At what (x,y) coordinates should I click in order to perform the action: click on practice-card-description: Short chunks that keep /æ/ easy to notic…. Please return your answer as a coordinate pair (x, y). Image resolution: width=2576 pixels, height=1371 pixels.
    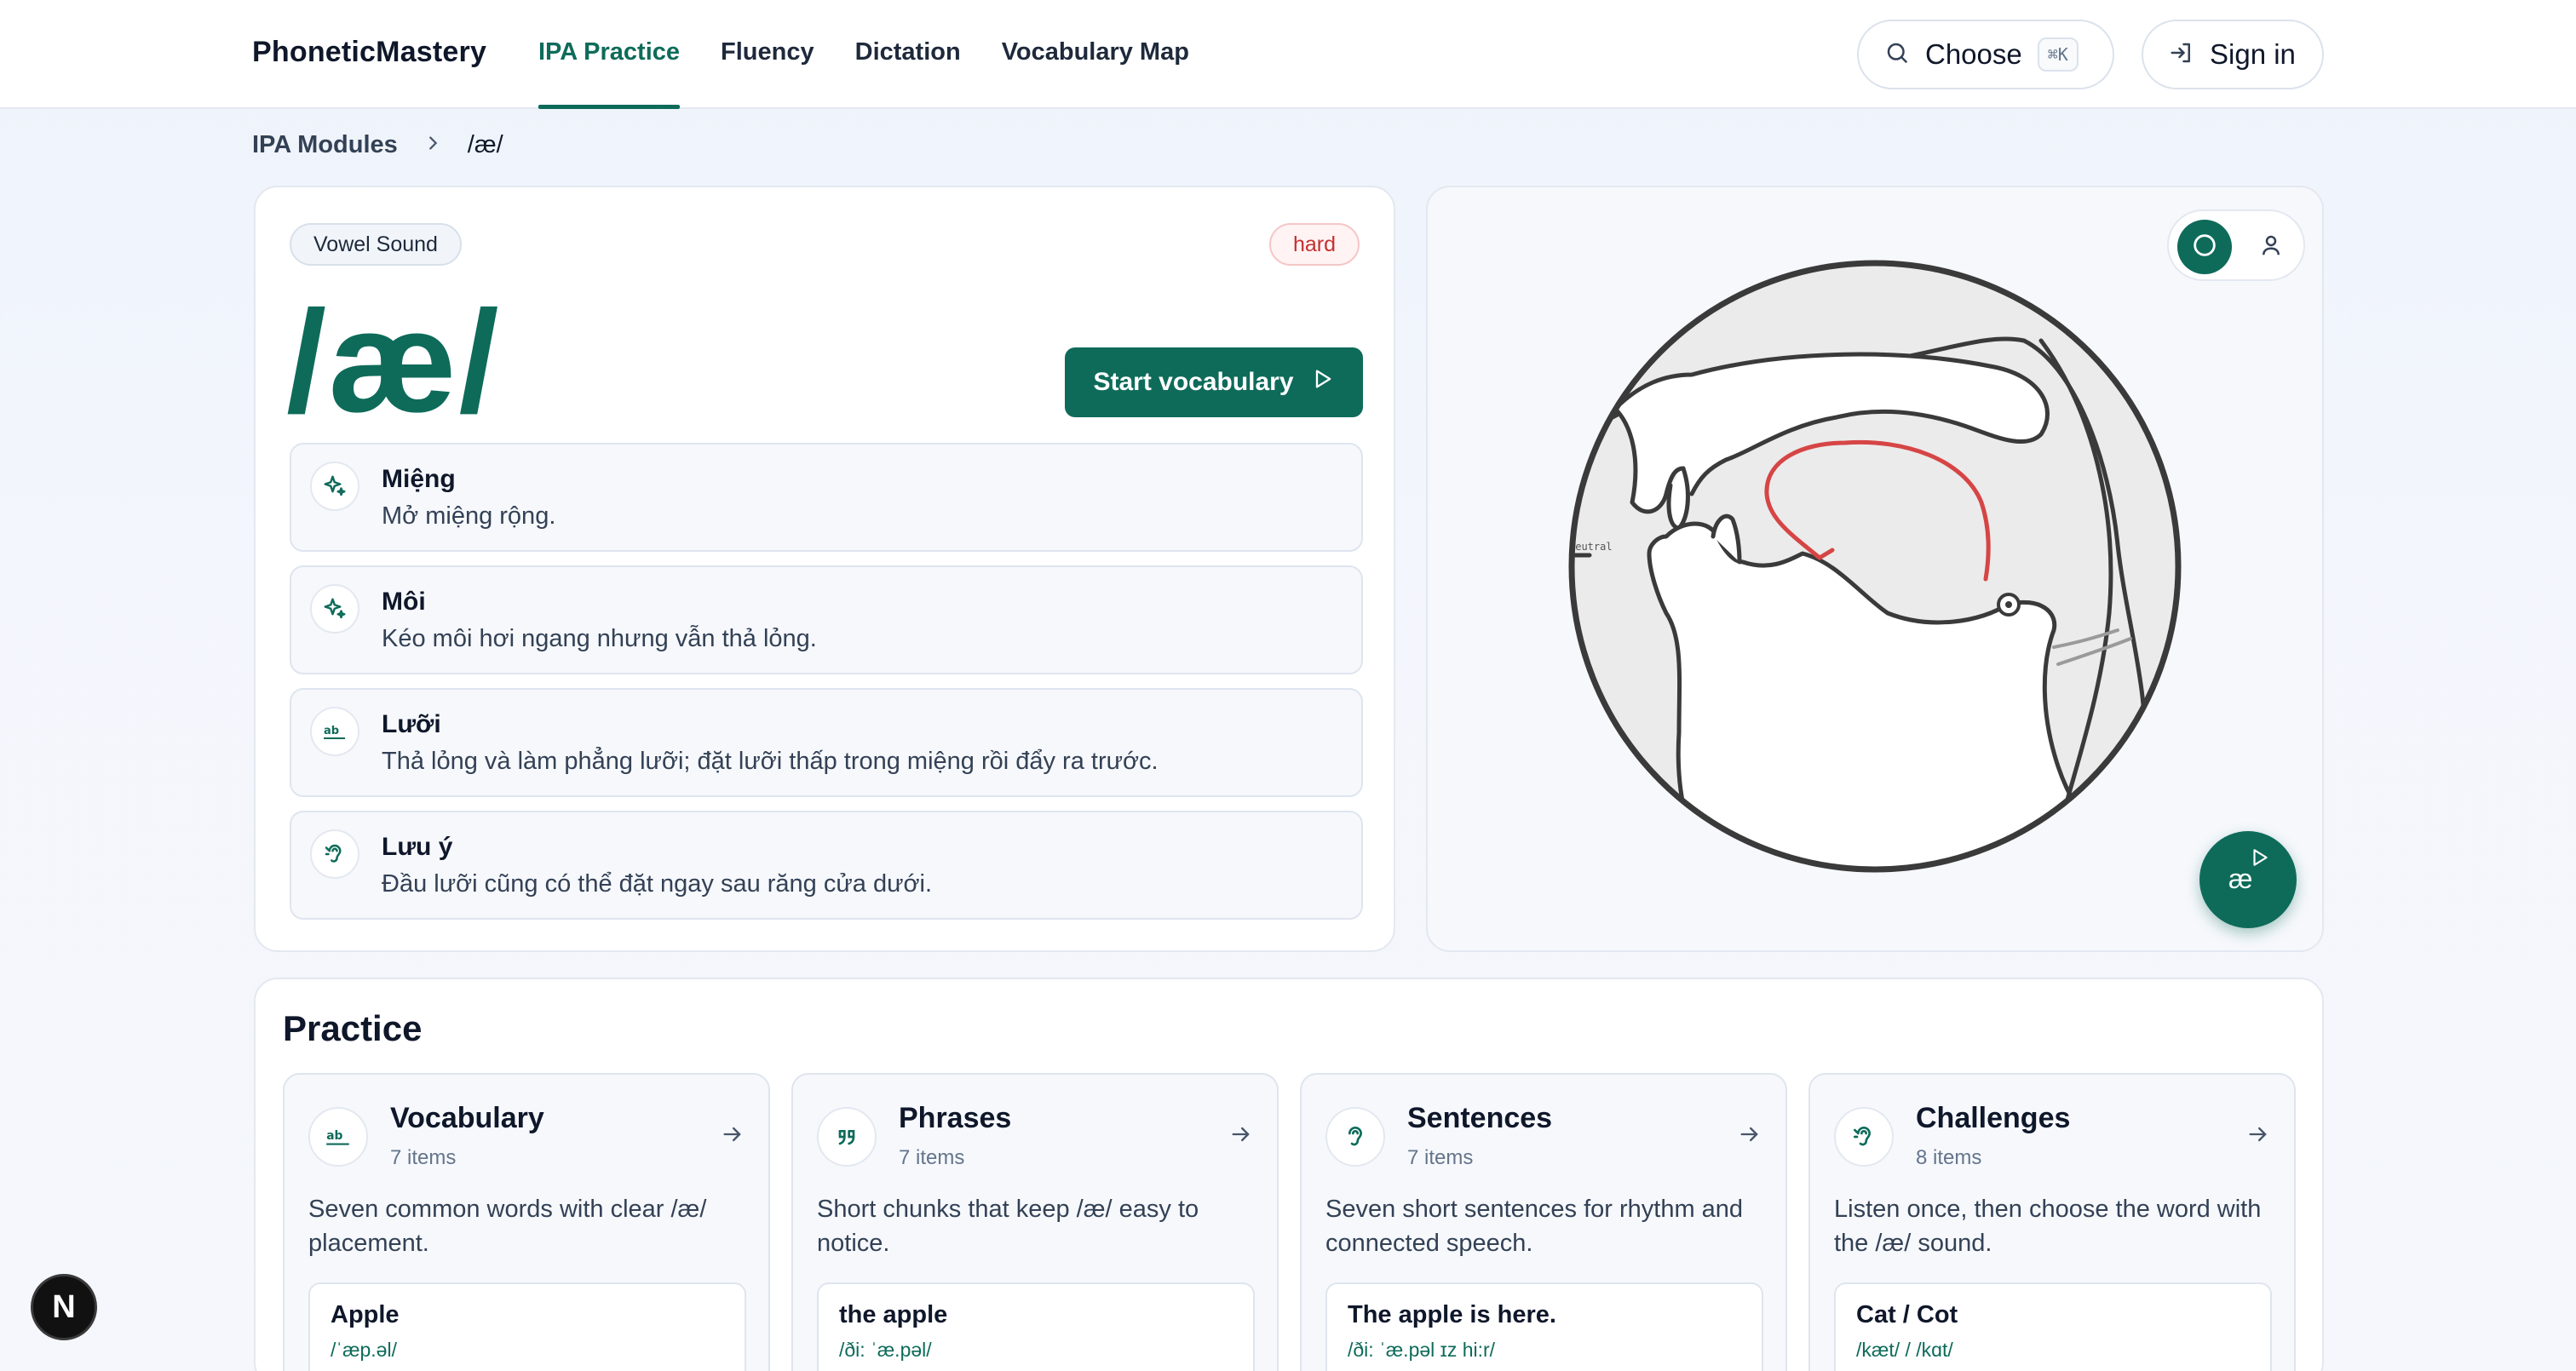
    Looking at the image, I should click on (1008, 1226).